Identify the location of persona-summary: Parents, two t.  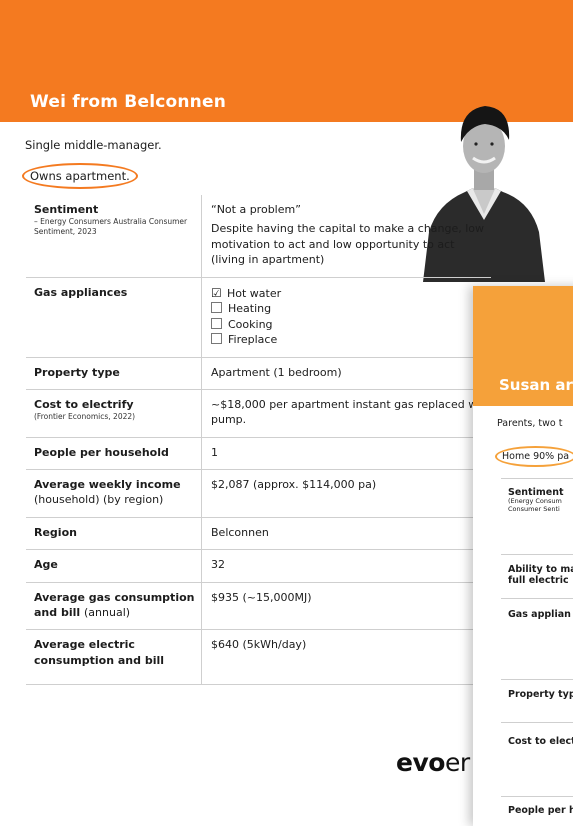
(530, 423).